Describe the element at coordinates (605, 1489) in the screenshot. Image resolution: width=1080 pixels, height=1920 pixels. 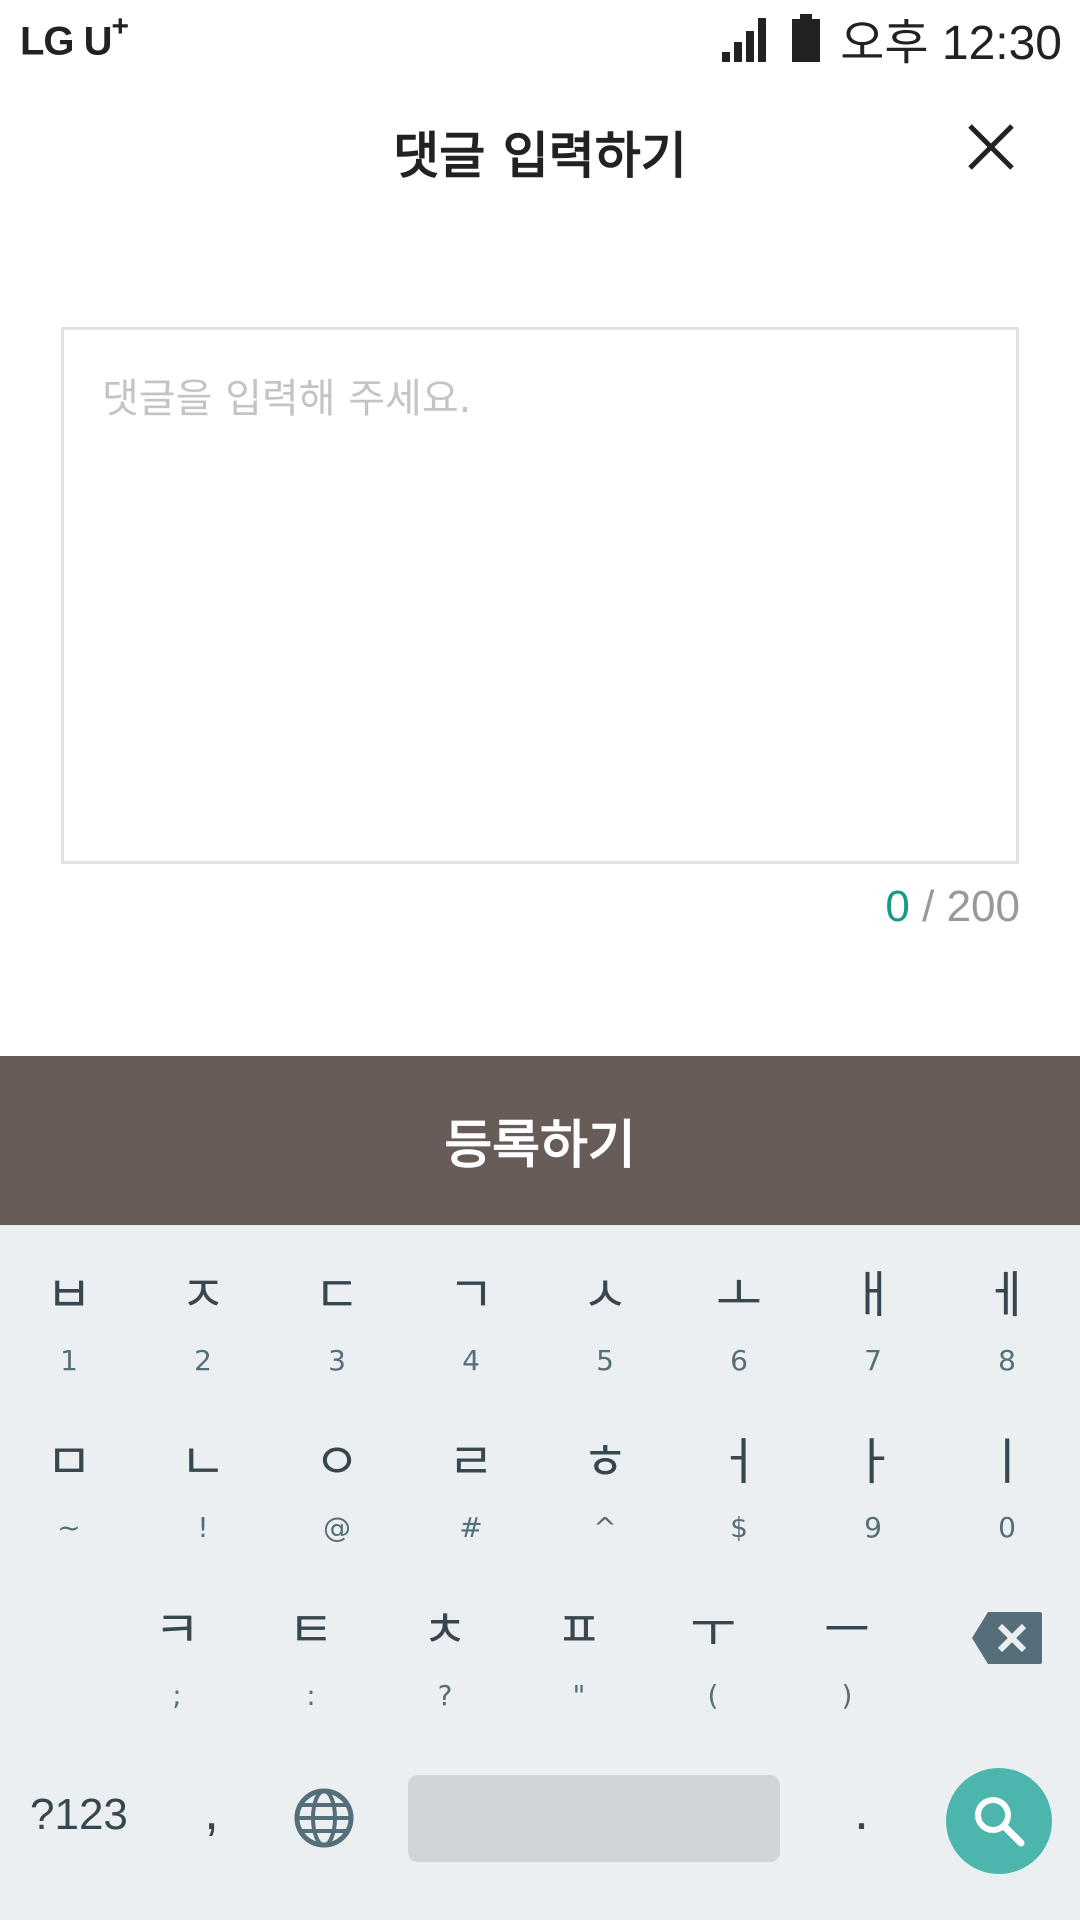
I see `key-h: ㅎ ^` at that location.